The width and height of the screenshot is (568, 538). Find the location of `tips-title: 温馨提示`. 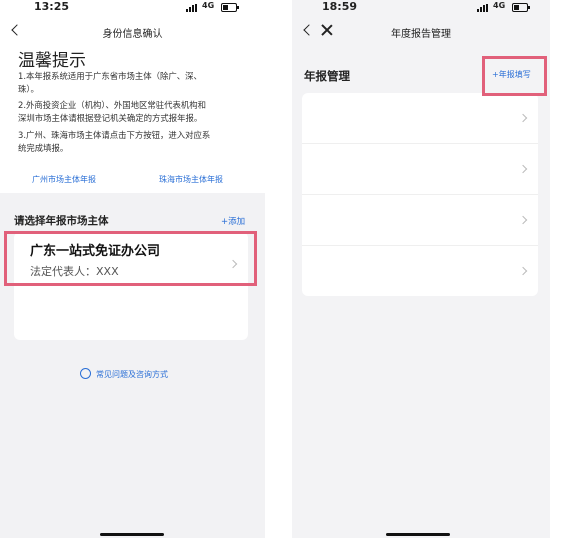

tips-title: 温馨提示 is located at coordinates (52, 61).